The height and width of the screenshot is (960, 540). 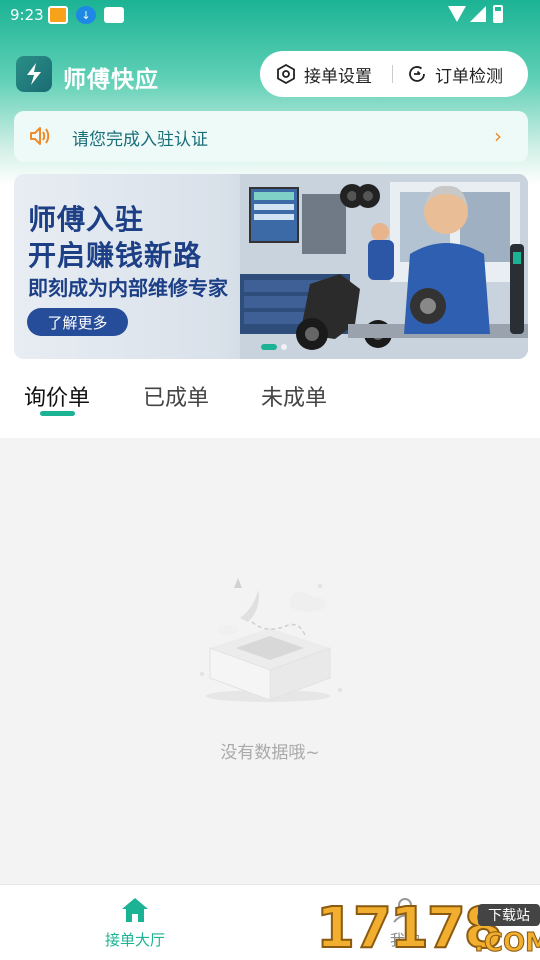 What do you see at coordinates (271, 136) in the screenshot?
I see `certification-notice: 请您完成入驻认证 ›` at bounding box center [271, 136].